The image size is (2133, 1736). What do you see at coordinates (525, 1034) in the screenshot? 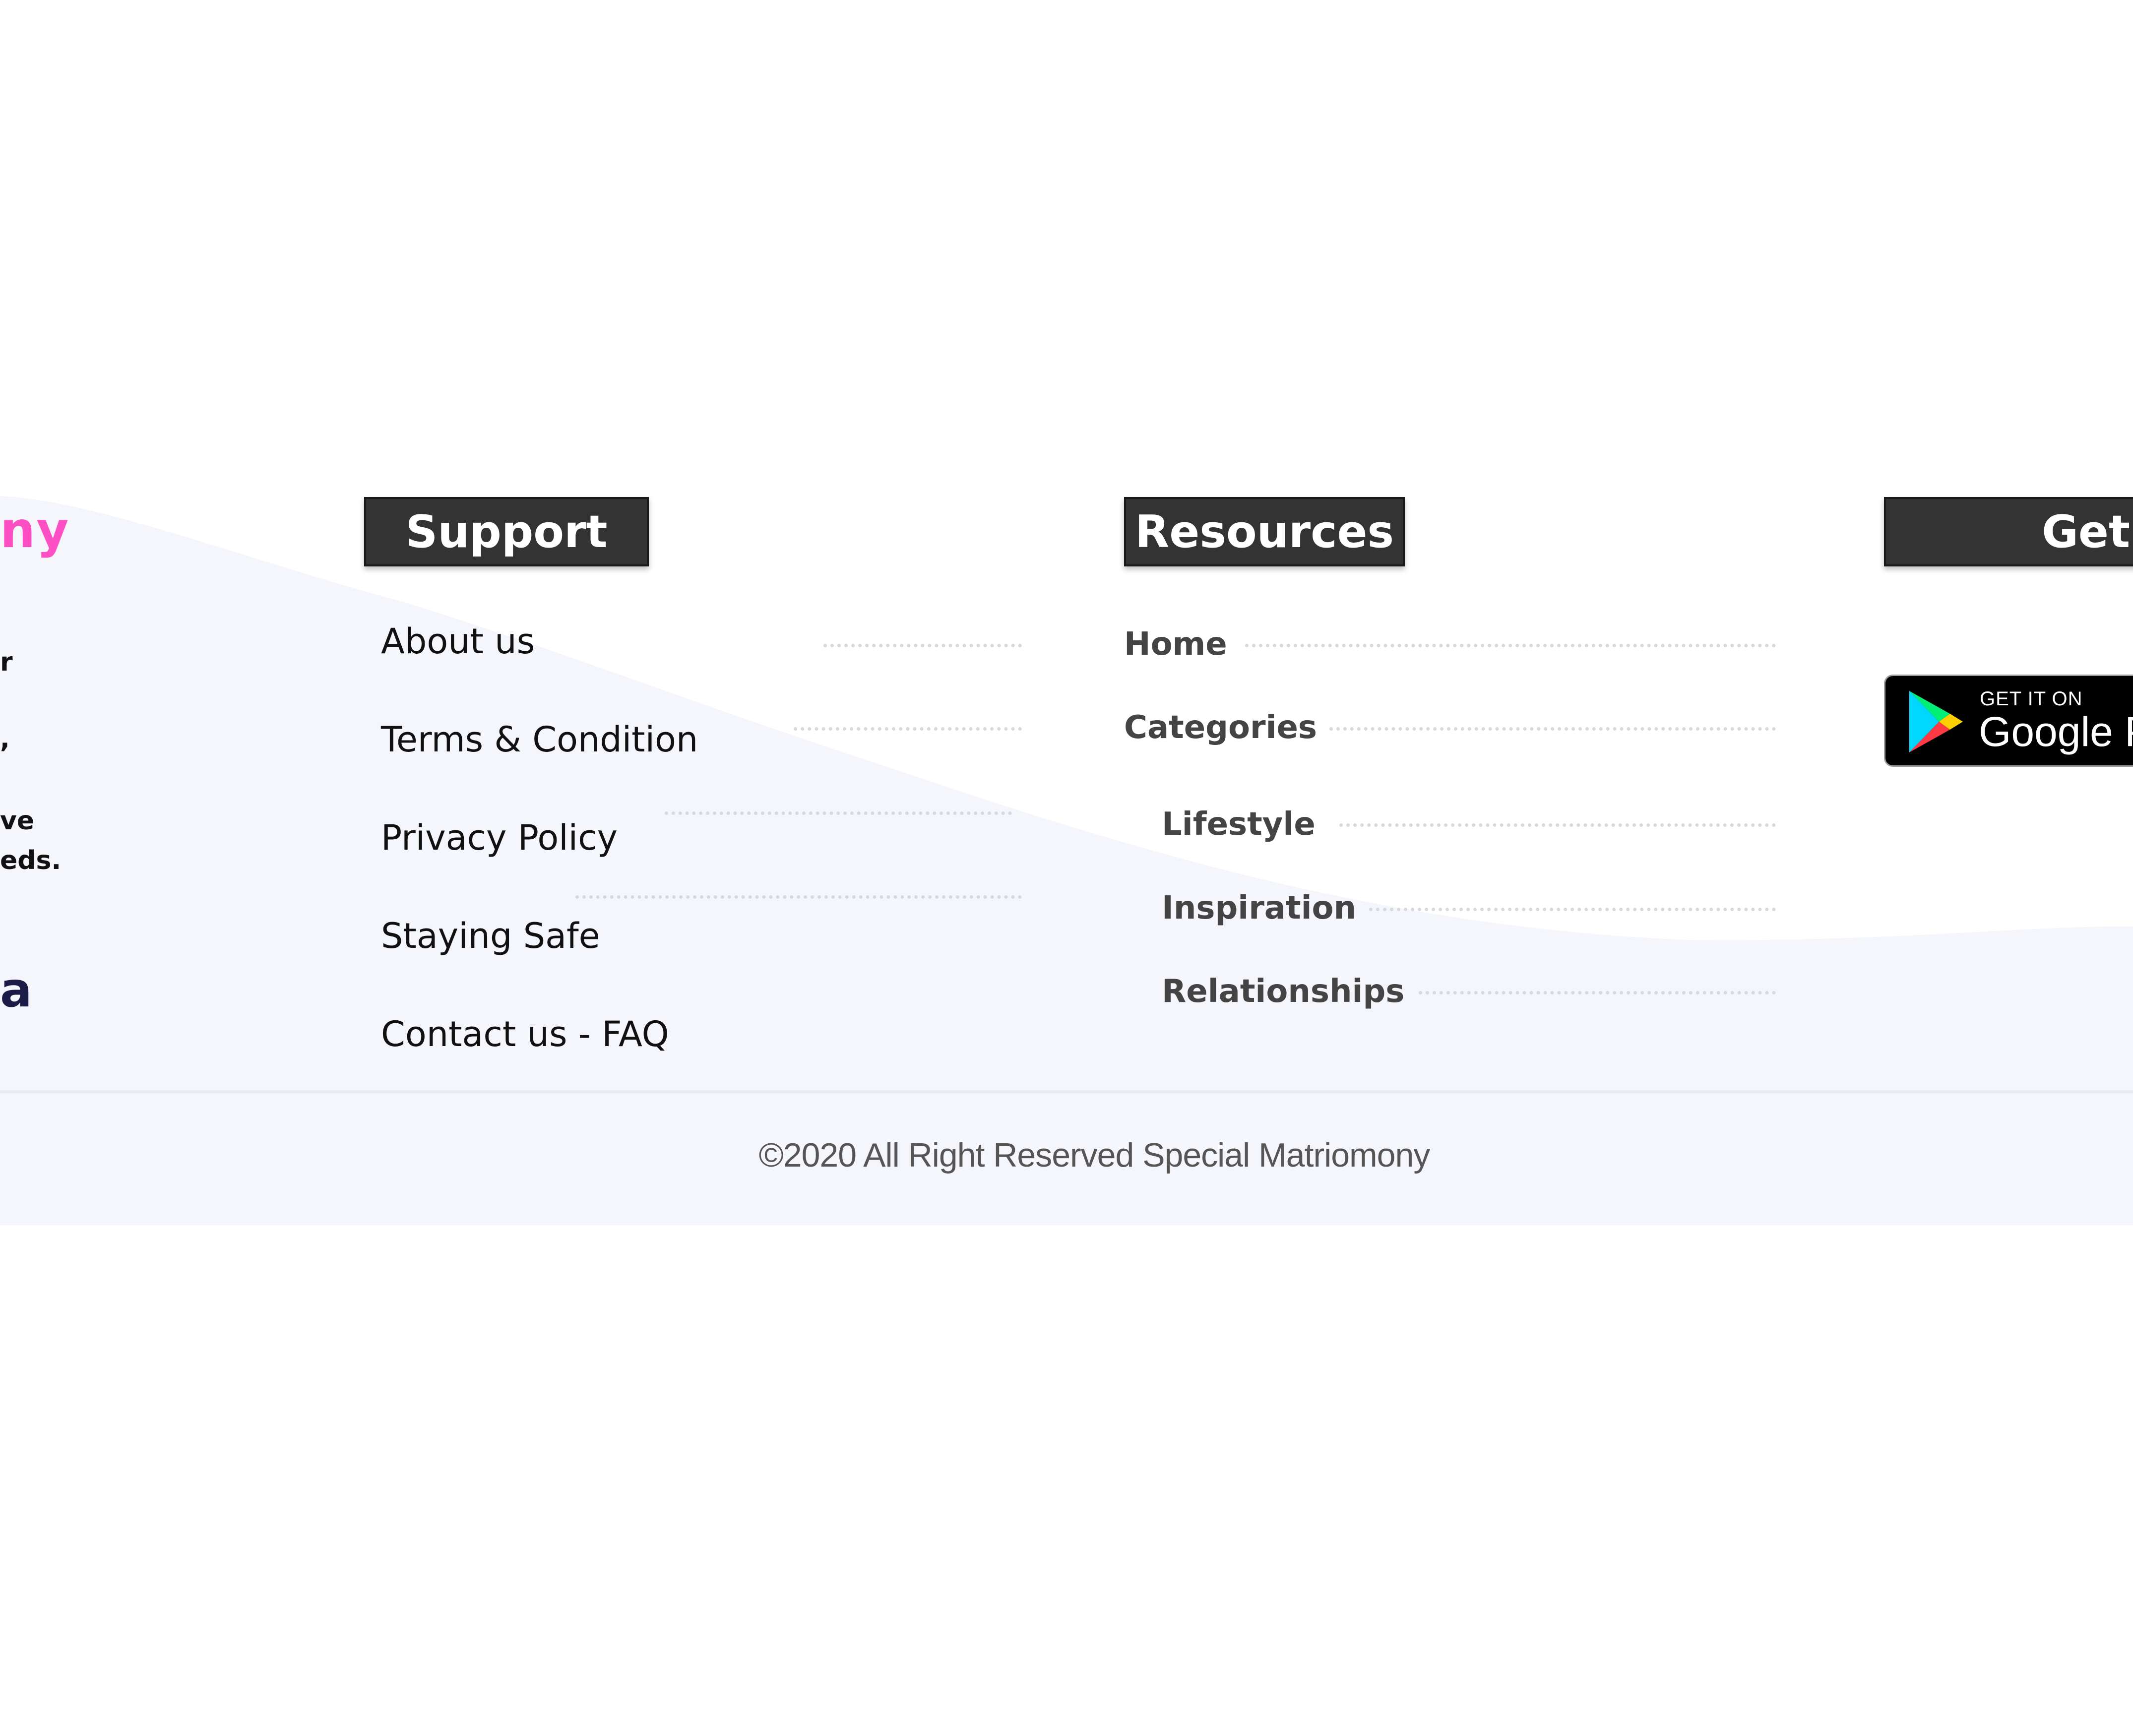
I see `contact-faq-link: Contact us - FAQ` at bounding box center [525, 1034].